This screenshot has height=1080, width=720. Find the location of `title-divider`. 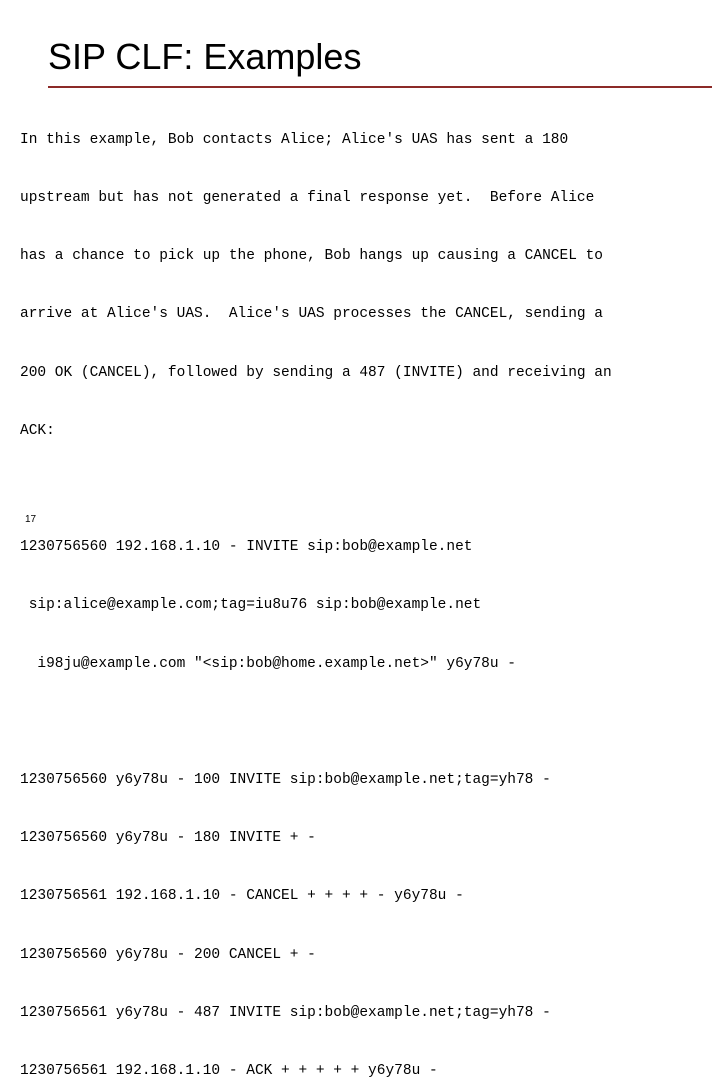

title-divider is located at coordinates (380, 87).